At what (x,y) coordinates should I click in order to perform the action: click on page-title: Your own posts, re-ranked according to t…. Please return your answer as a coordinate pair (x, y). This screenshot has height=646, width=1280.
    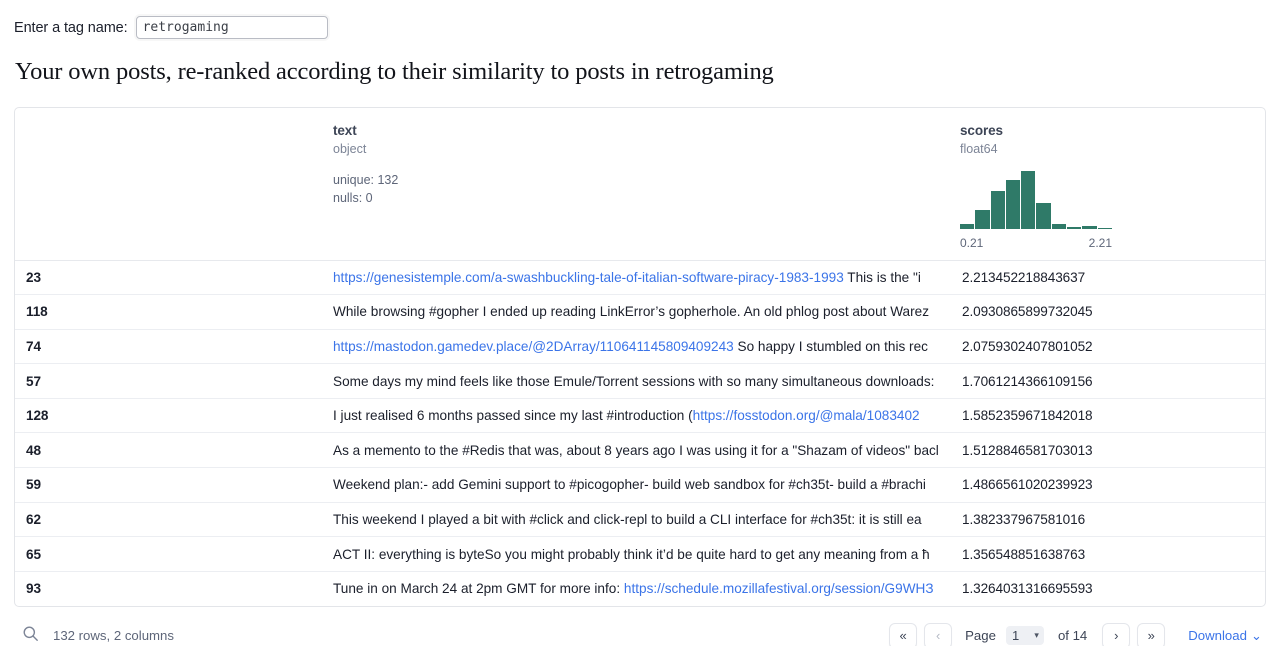
    Looking at the image, I should click on (394, 71).